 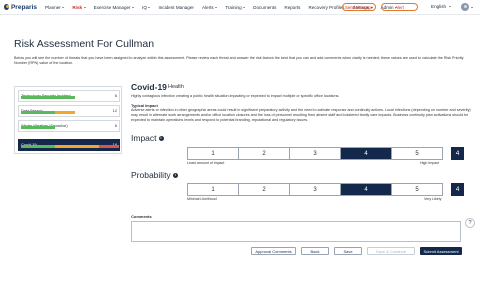 I want to click on probability-low-label: Minimal Likelihood, so click(x=202, y=199).